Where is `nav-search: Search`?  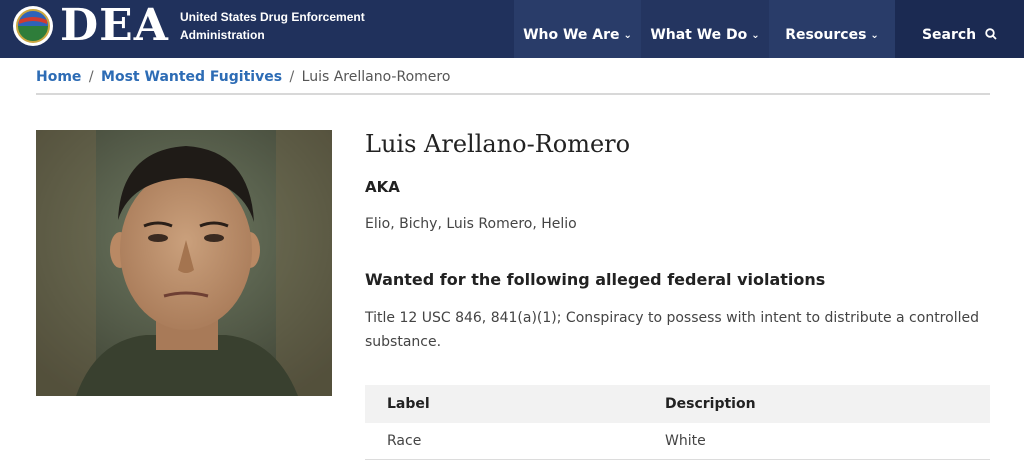 nav-search: Search is located at coordinates (959, 29).